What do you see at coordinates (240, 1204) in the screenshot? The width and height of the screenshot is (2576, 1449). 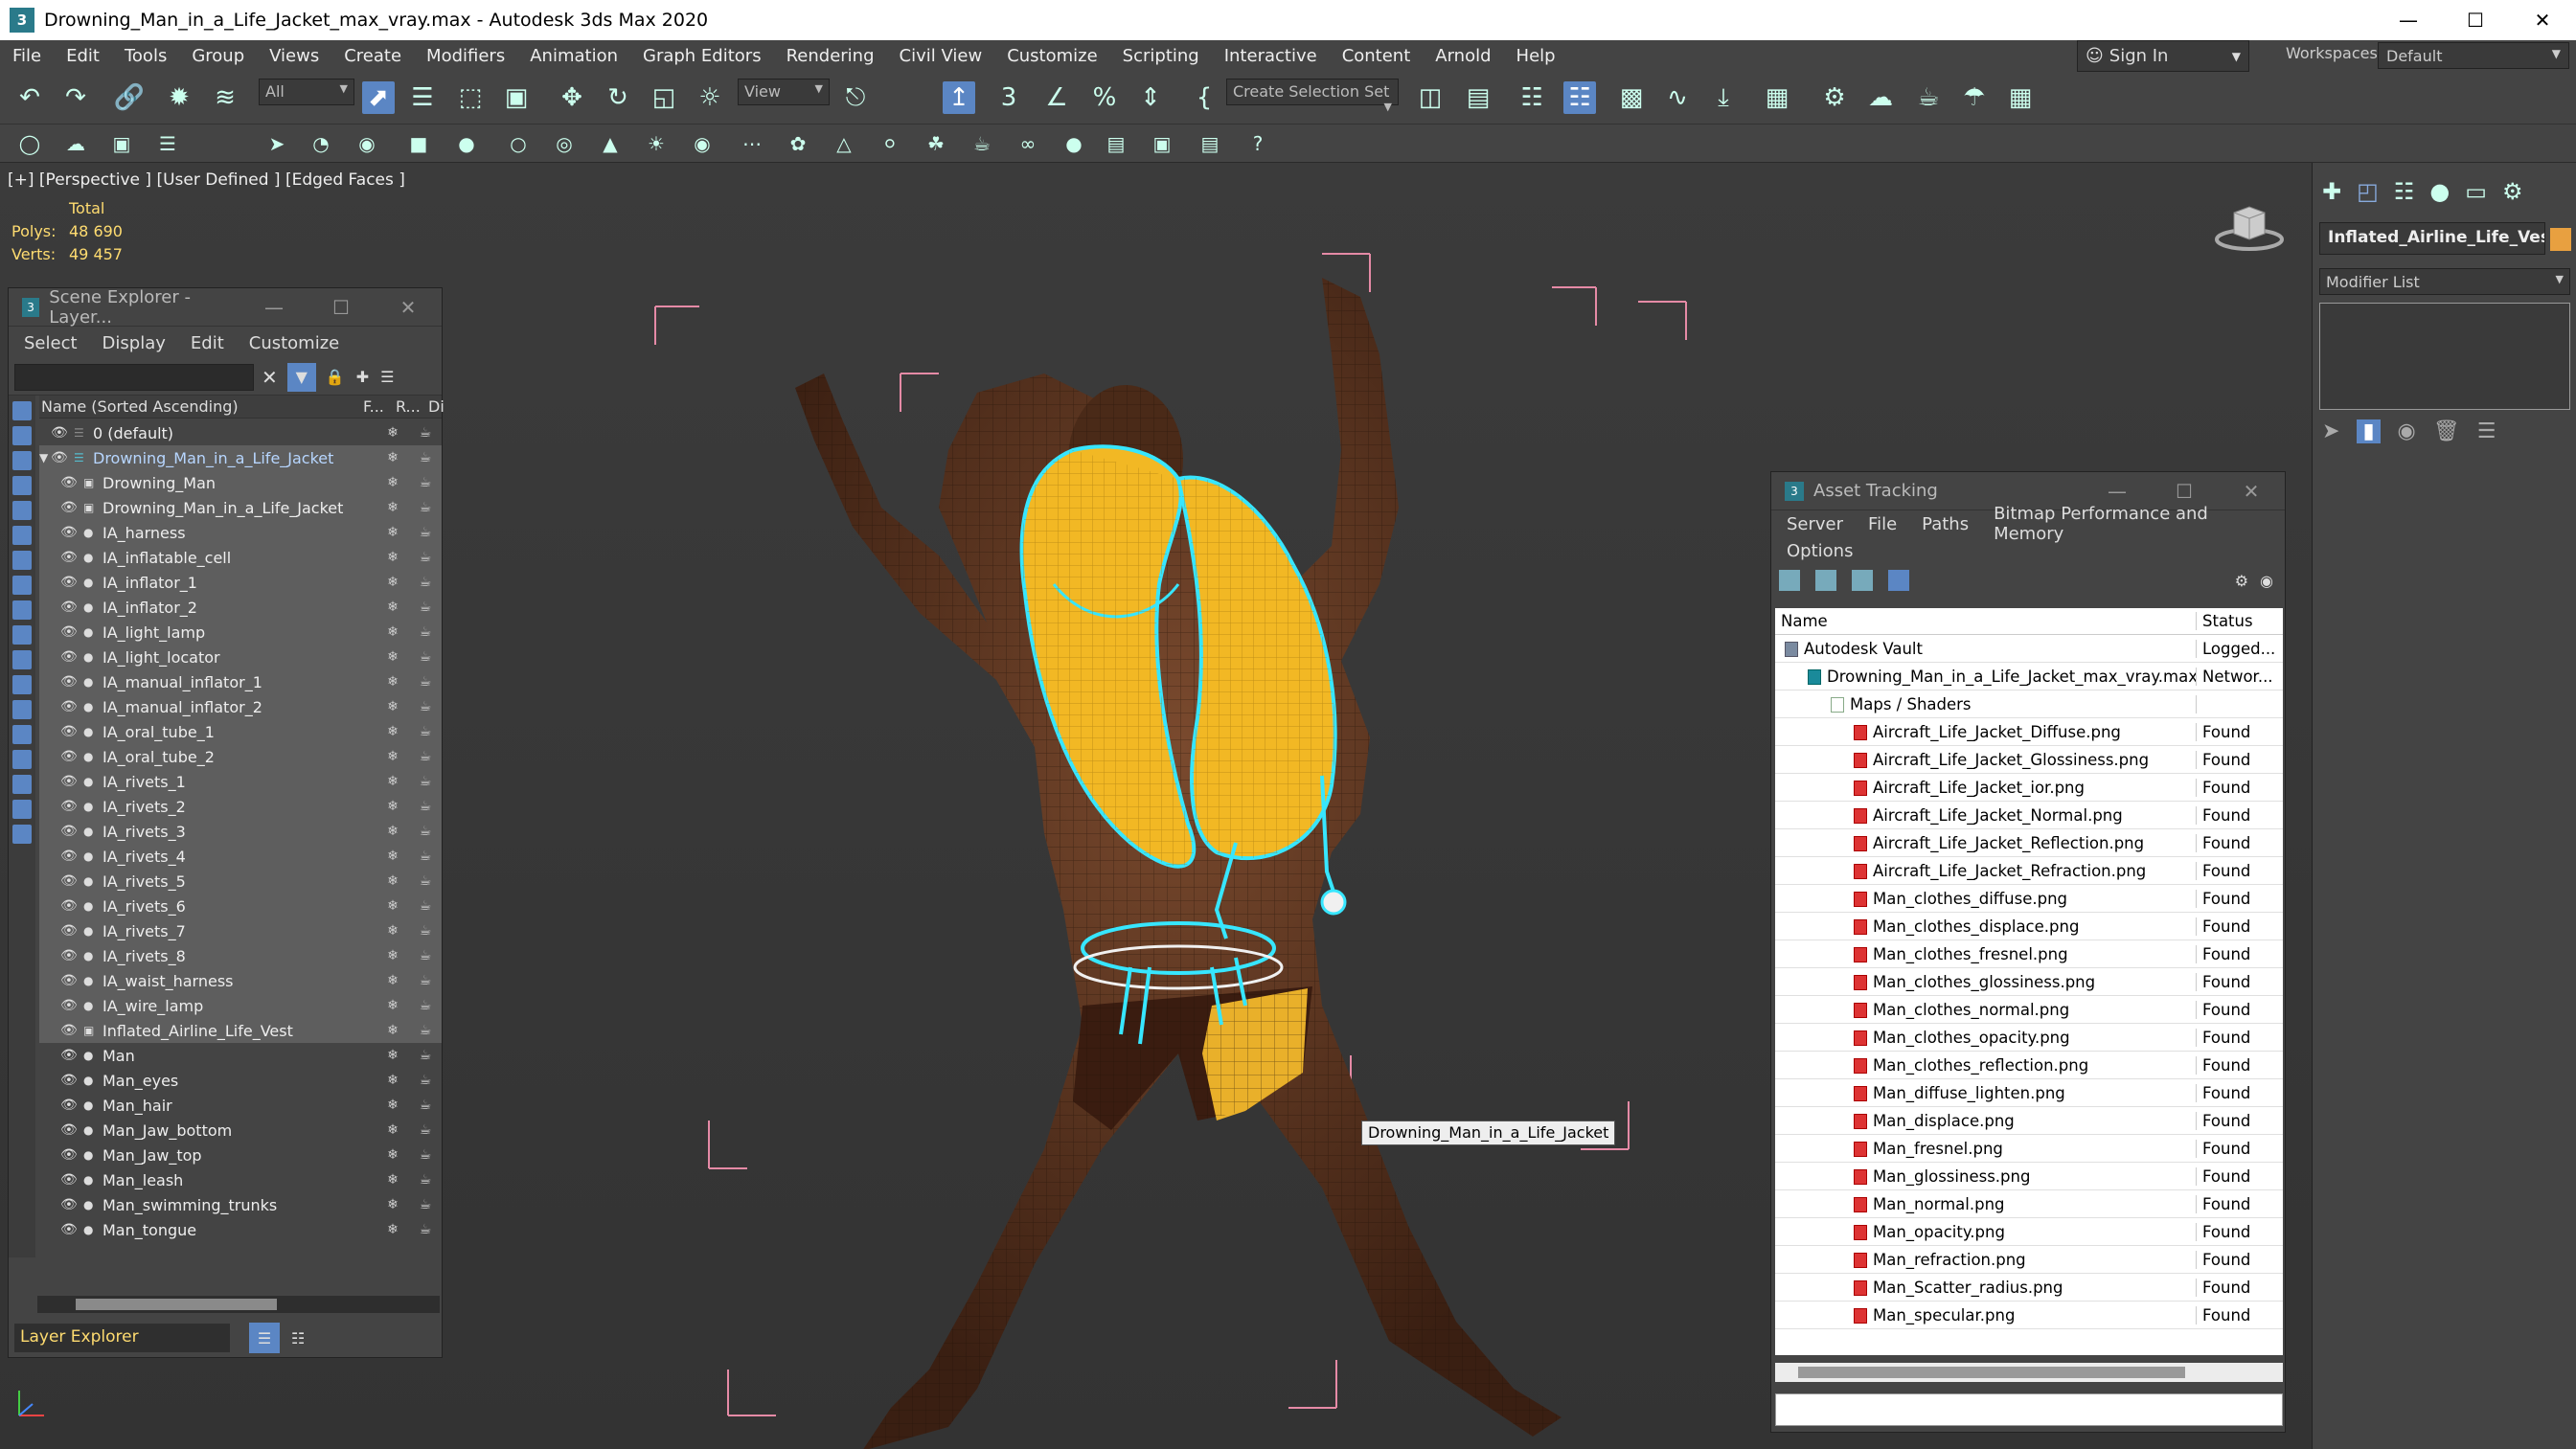 I see `tree-row: 👁 ● Man_swimming_trunks ❄ ☕` at bounding box center [240, 1204].